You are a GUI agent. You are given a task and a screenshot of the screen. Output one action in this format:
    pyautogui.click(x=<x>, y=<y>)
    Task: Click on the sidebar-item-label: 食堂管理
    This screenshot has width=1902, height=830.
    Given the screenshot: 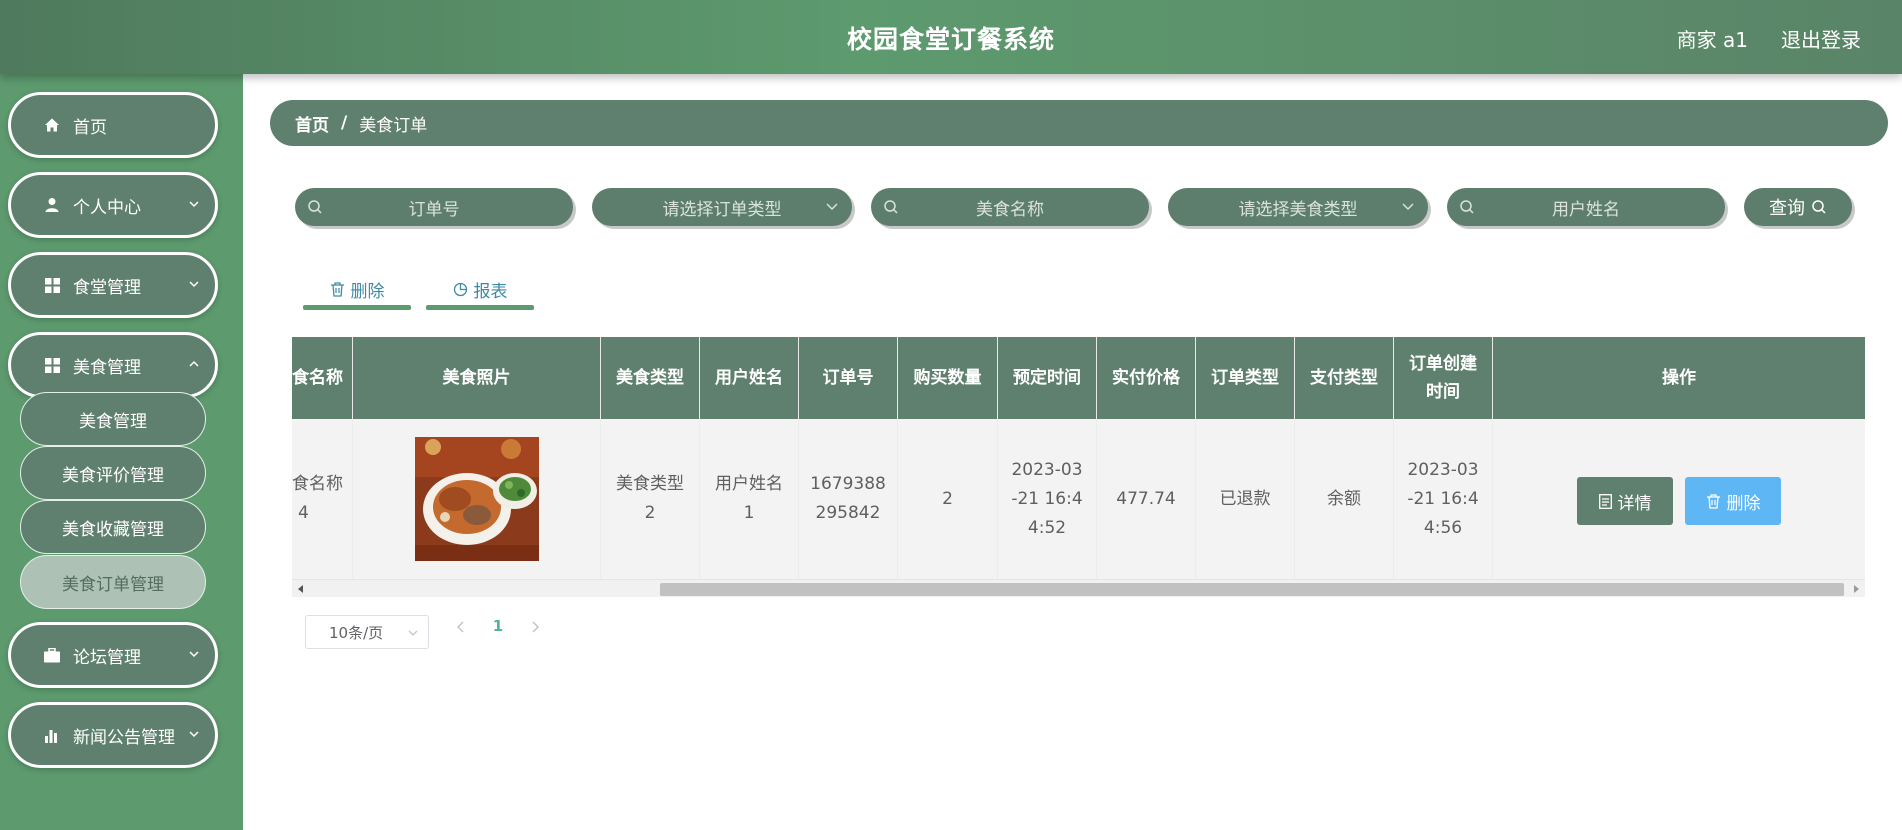 What is the action you would take?
    pyautogui.click(x=107, y=287)
    